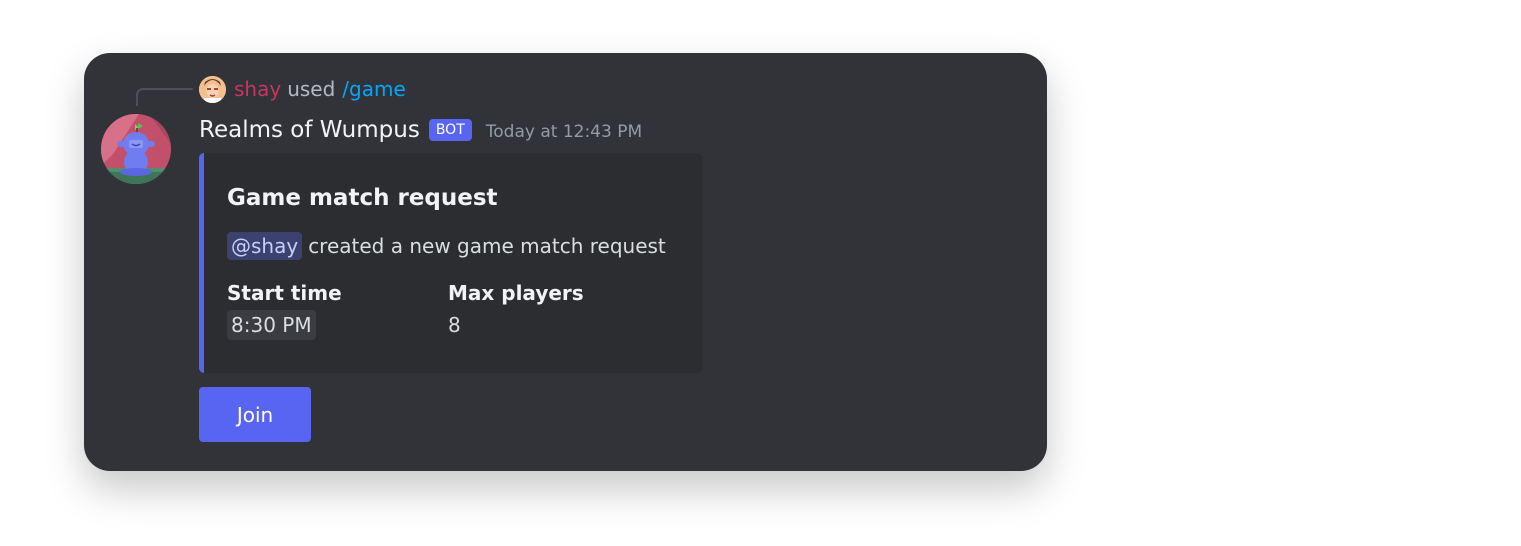 This screenshot has height=546, width=1521. I want to click on bot-username: Realms of Wumpus, so click(309, 130).